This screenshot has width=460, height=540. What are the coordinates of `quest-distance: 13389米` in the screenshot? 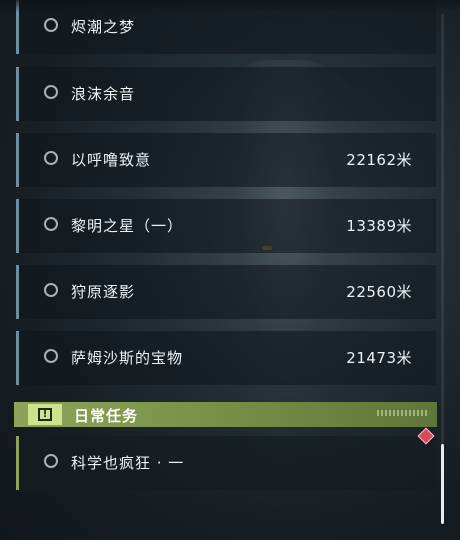 It's located at (379, 226).